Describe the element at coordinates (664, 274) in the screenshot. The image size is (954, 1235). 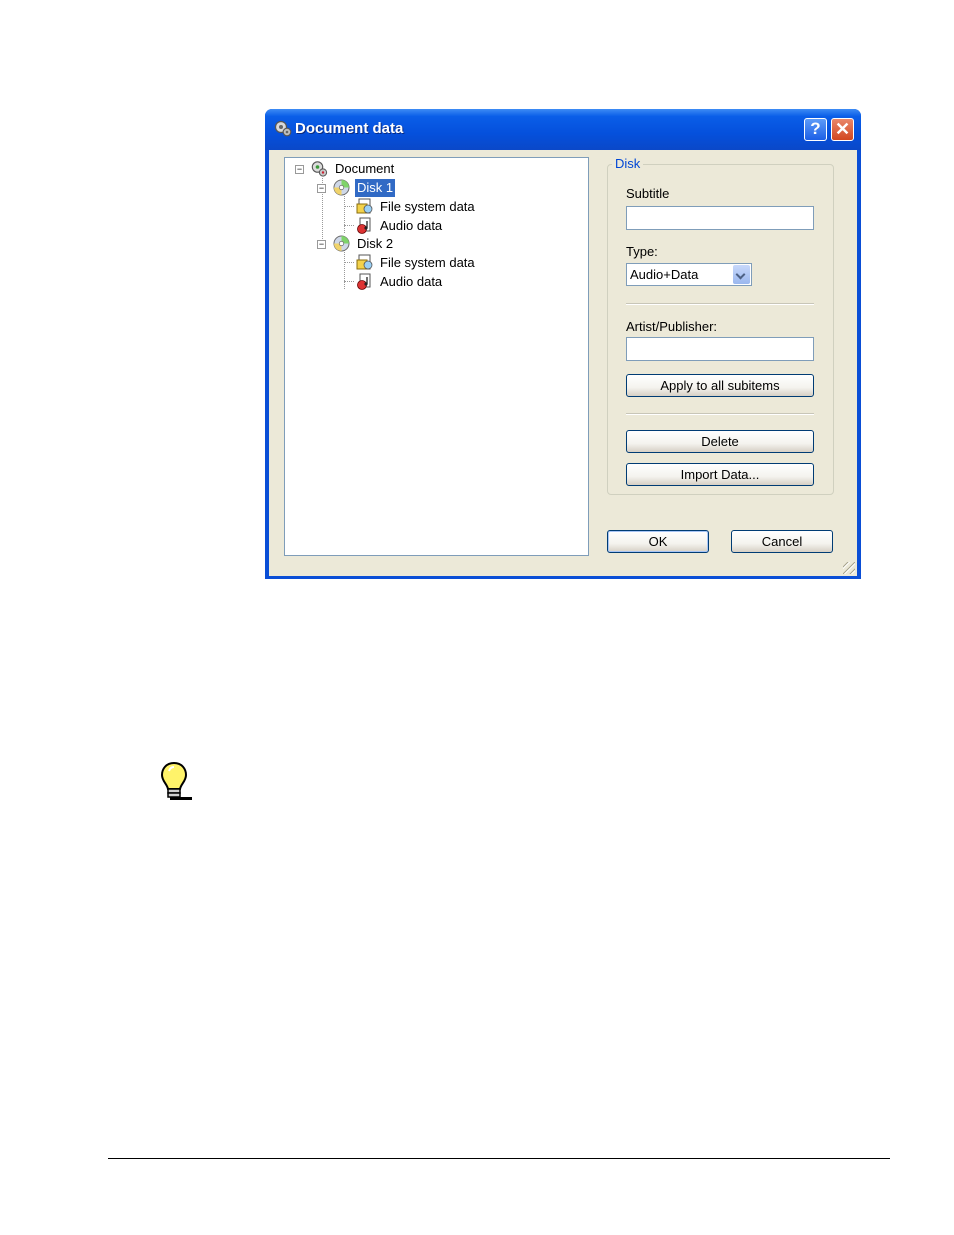
I see `type-select-value: Audio+Data` at that location.